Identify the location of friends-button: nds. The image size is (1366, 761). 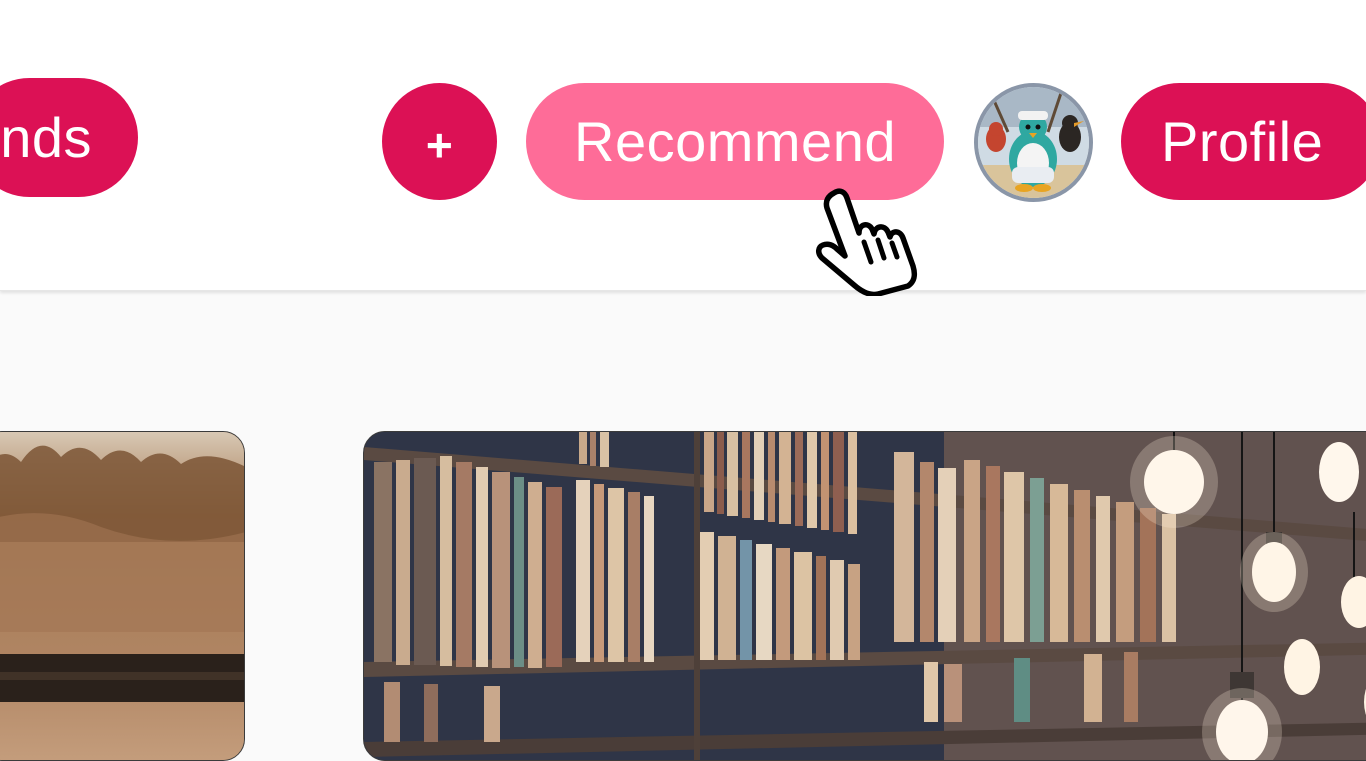
(69, 137).